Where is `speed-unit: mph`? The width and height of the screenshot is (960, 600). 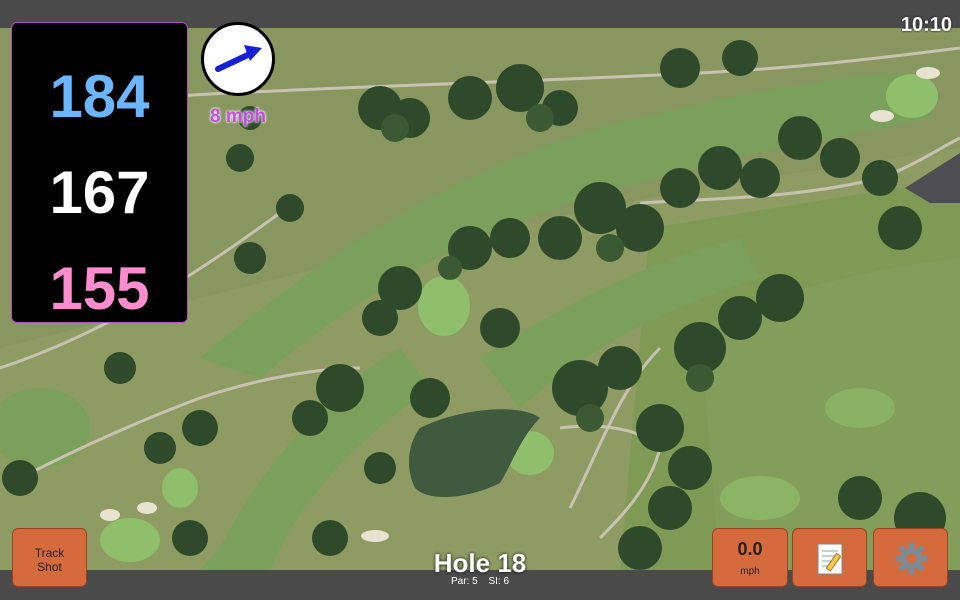
speed-unit: mph is located at coordinates (750, 571).